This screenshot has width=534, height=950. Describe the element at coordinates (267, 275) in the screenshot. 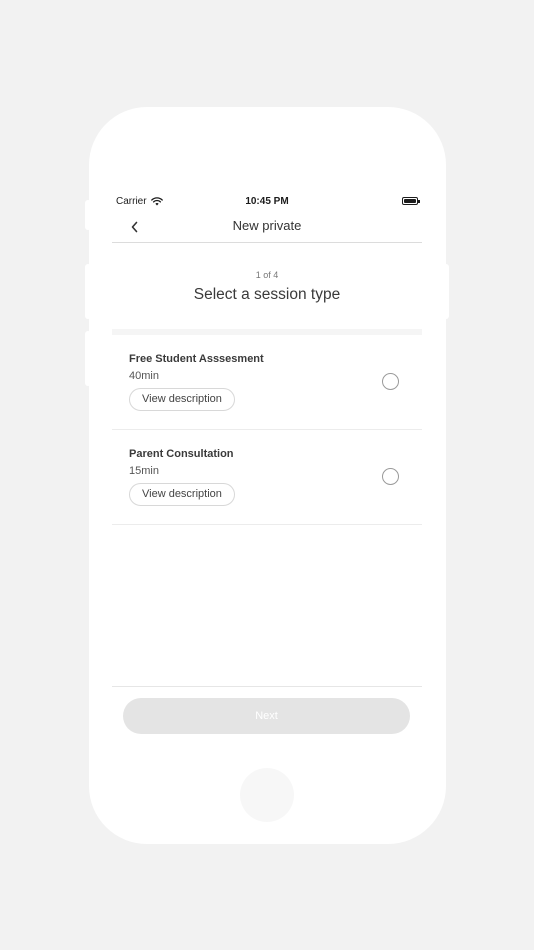

I see `step-indicator: 1 of 4` at that location.